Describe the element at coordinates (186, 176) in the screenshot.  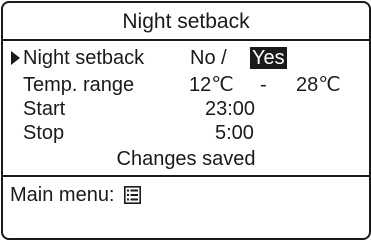
I see `footer-divider` at that location.